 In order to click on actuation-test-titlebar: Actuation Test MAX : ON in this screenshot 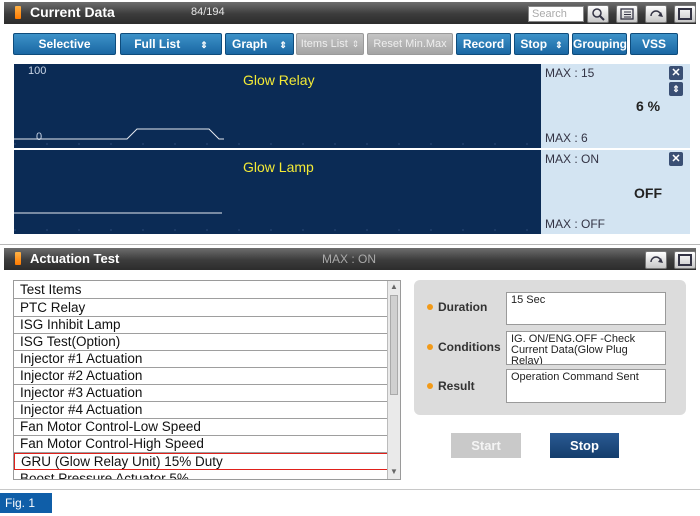, I will do `click(350, 259)`.